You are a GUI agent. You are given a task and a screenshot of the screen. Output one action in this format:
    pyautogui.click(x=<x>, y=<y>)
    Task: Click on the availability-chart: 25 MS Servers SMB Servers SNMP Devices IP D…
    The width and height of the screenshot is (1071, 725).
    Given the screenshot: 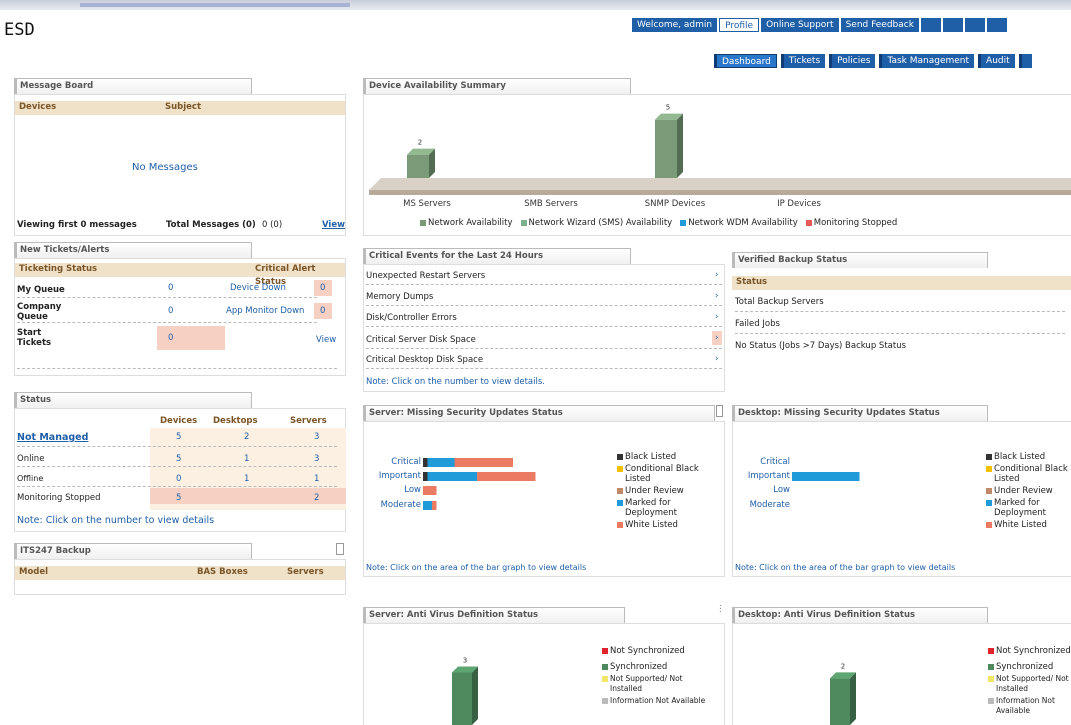 What is the action you would take?
    pyautogui.click(x=720, y=156)
    